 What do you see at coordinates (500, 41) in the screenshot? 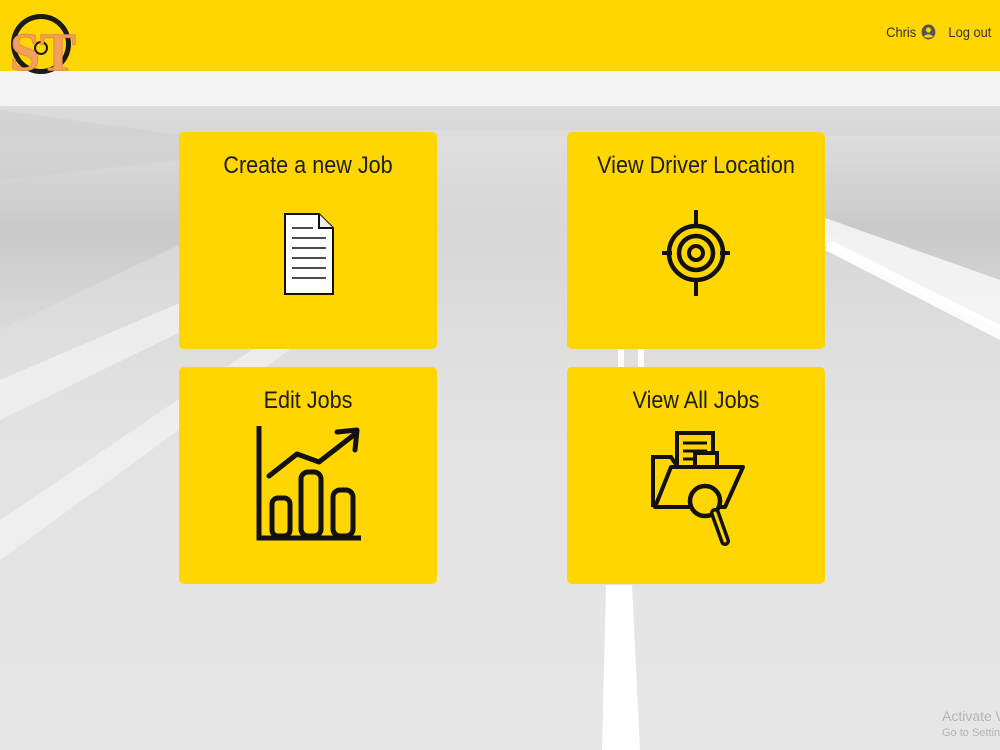
I see `top-header-bar: ST Chris Log out` at bounding box center [500, 41].